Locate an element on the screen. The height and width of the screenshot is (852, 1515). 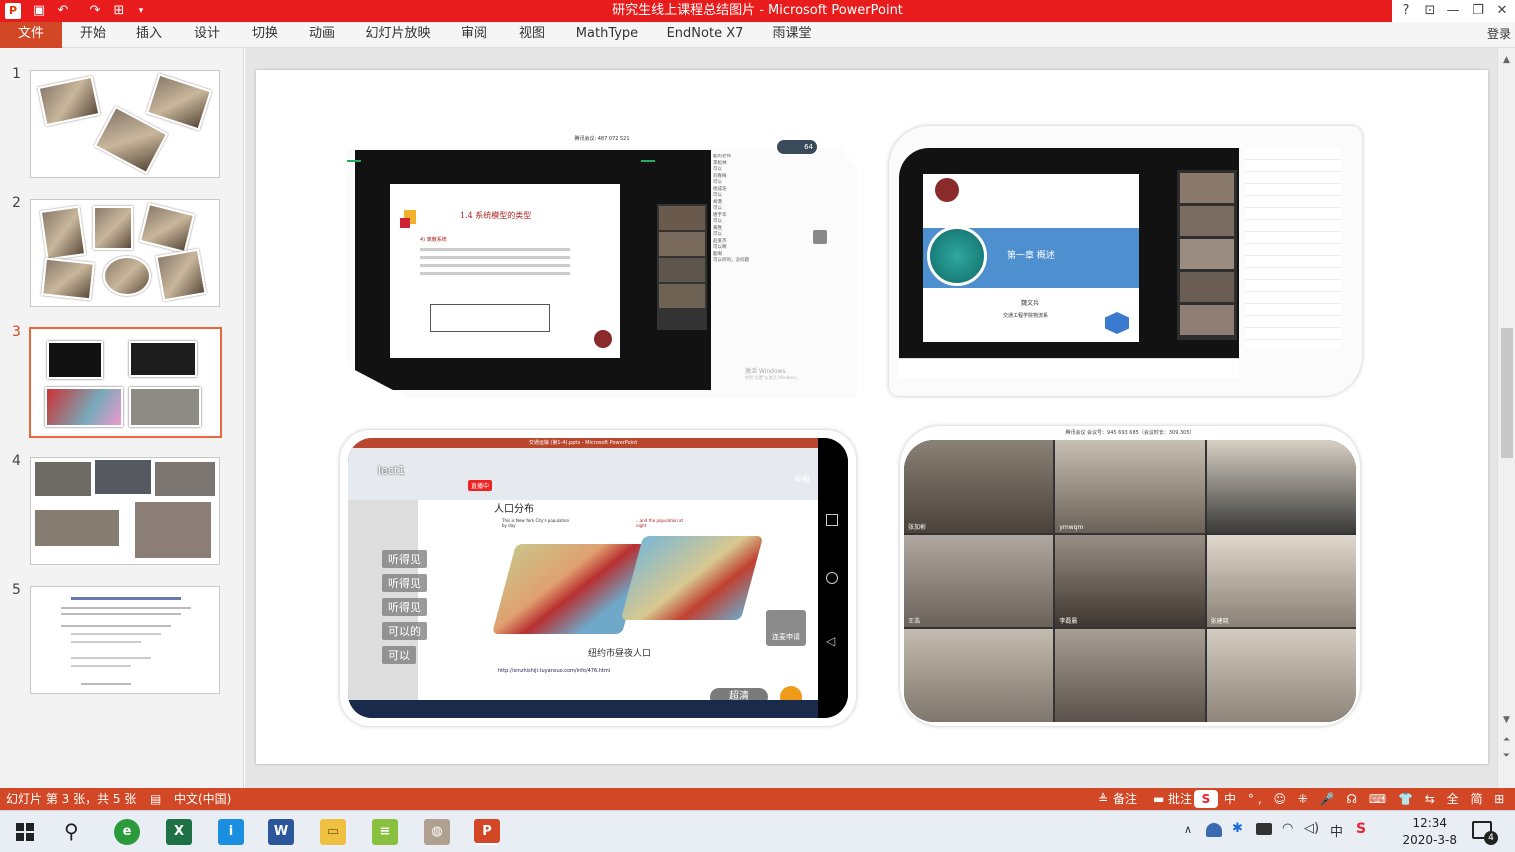
clock-date: 2020-3-8 is located at coordinates (1429, 840).